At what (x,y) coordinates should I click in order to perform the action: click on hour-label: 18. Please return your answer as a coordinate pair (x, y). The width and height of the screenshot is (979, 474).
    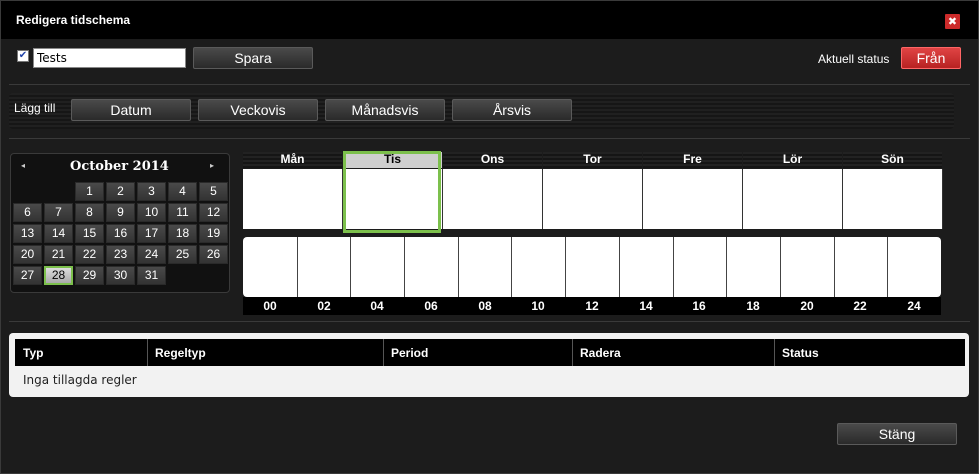
    Looking at the image, I should click on (753, 306).